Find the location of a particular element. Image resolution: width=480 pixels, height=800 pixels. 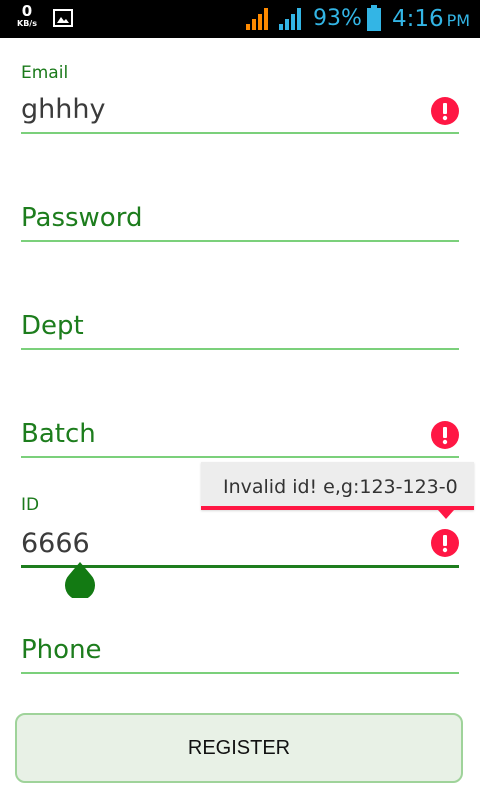

batch-underline is located at coordinates (240, 457).